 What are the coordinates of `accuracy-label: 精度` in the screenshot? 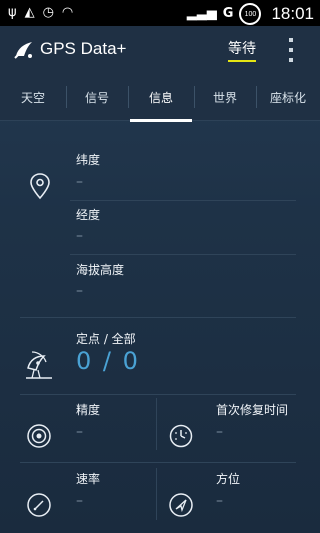 It's located at (88, 410).